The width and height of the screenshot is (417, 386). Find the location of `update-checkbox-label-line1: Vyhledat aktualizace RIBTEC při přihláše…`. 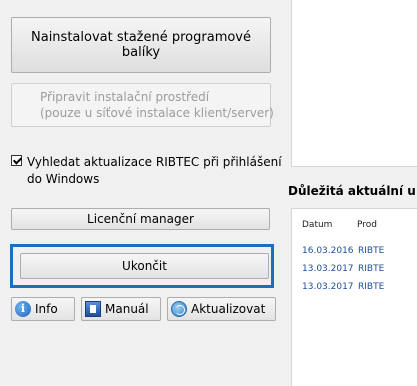

update-checkbox-label-line1: Vyhledat aktualizace RIBTEC při přihláše… is located at coordinates (154, 162).